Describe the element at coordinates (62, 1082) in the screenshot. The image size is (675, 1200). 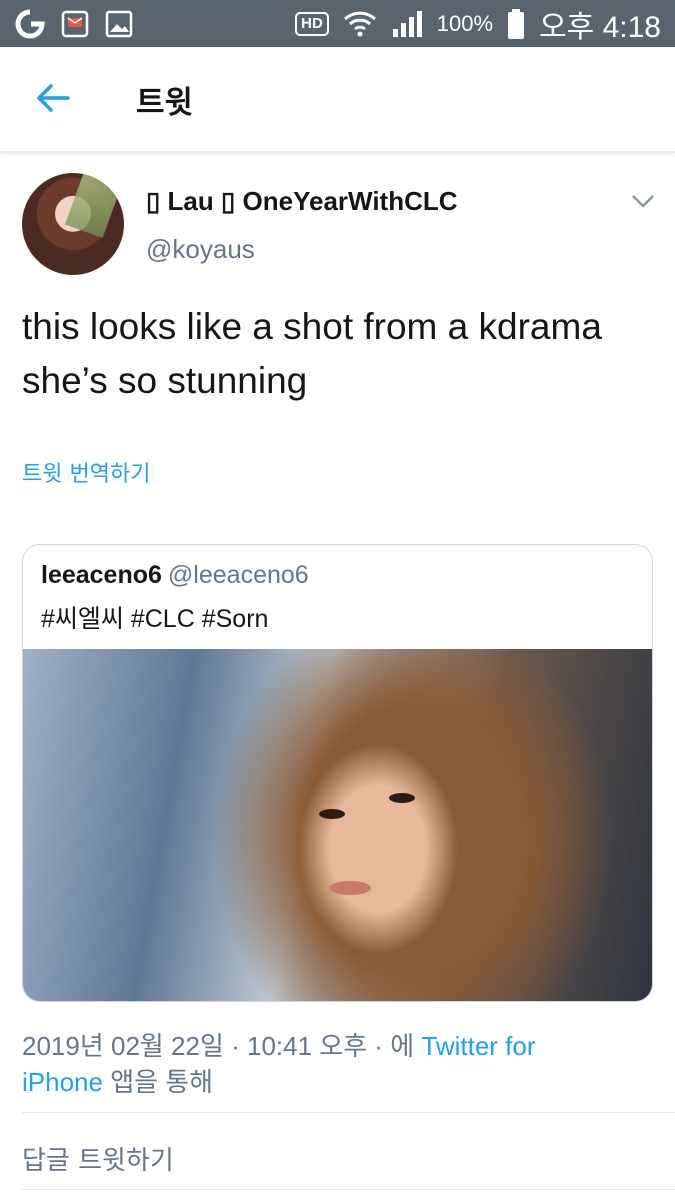
I see `source-link-continued: iPhone` at that location.